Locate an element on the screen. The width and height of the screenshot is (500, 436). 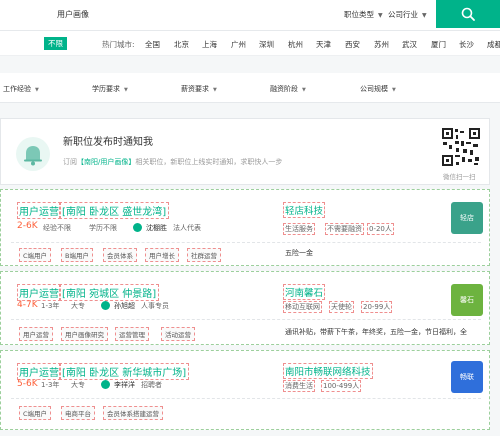
company-industry-label: 公司行业 is located at coordinates (403, 14).